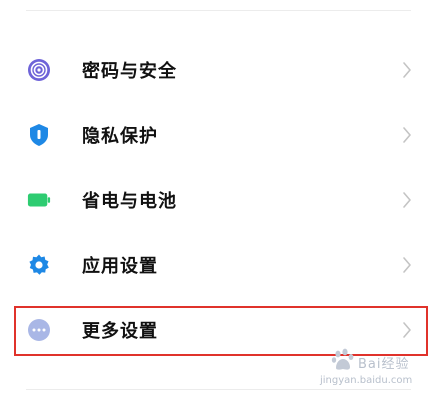 The height and width of the screenshot is (403, 437). What do you see at coordinates (120, 136) in the screenshot?
I see `settings-item-label: 隐私保护` at bounding box center [120, 136].